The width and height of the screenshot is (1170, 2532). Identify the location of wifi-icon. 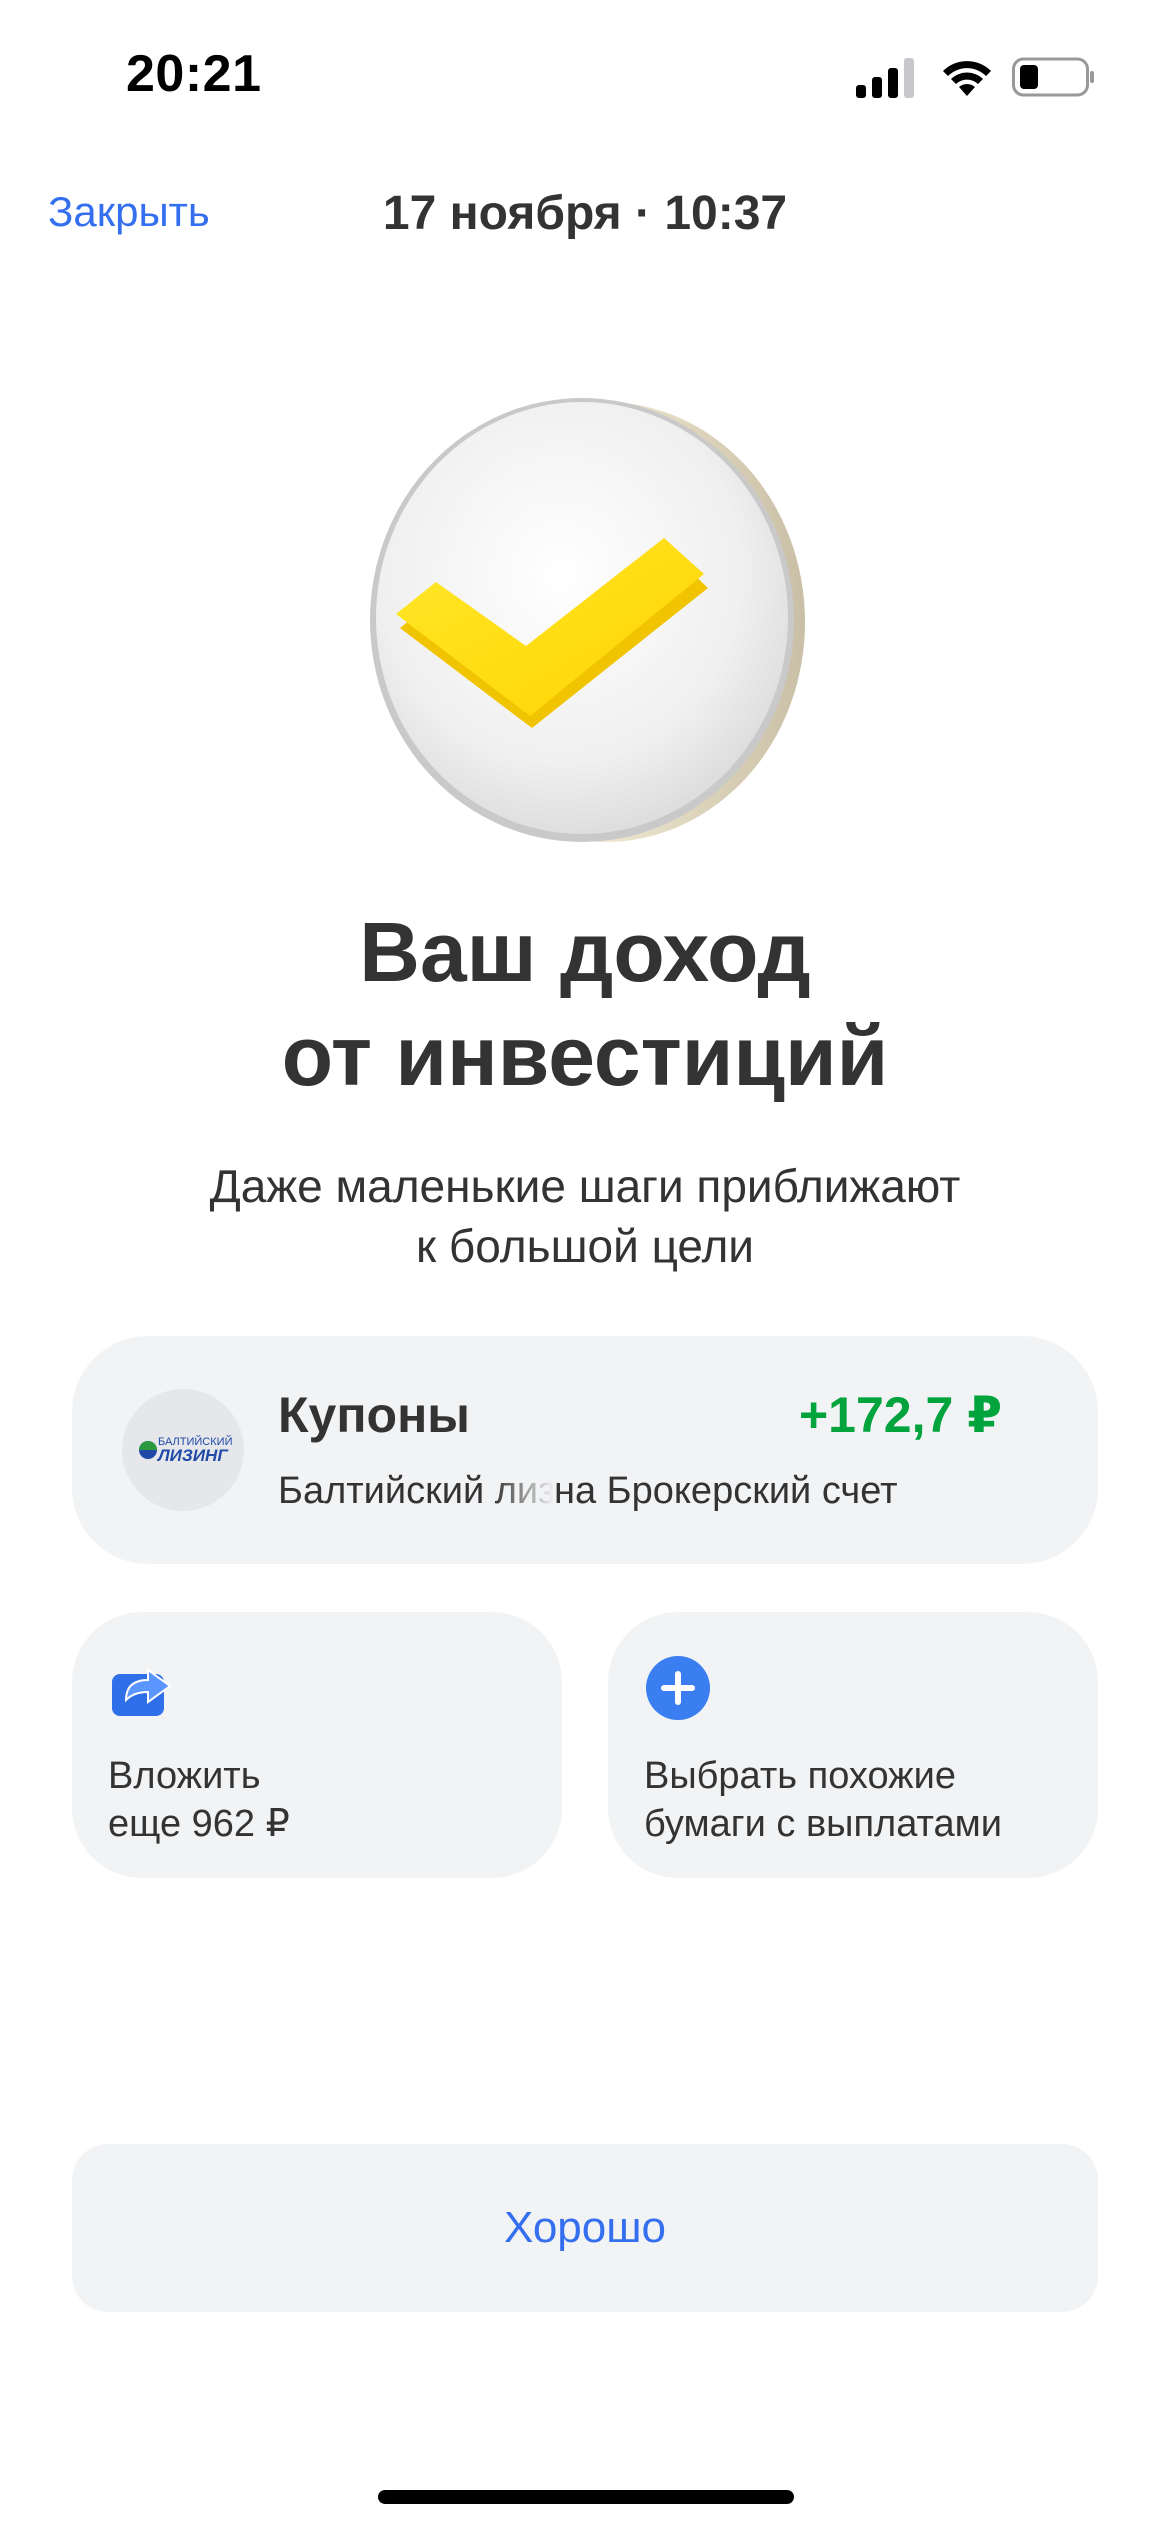
(967, 78).